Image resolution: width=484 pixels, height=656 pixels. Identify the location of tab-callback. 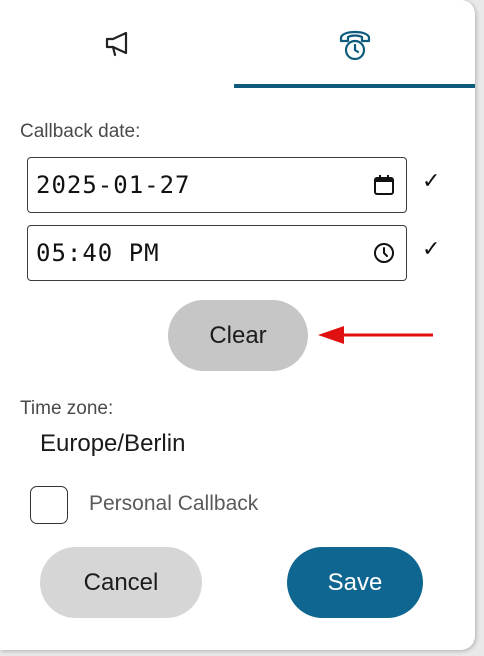
(354, 44).